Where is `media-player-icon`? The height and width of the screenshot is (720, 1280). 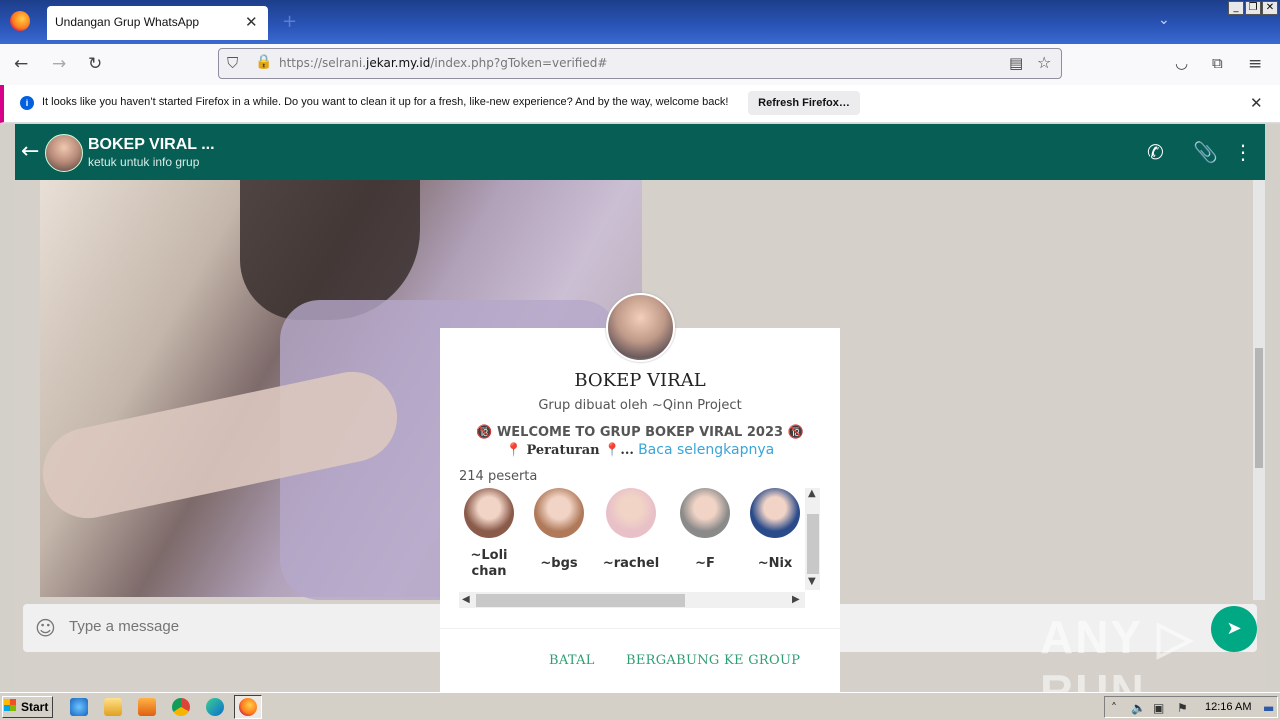
media-player-icon is located at coordinates (147, 707).